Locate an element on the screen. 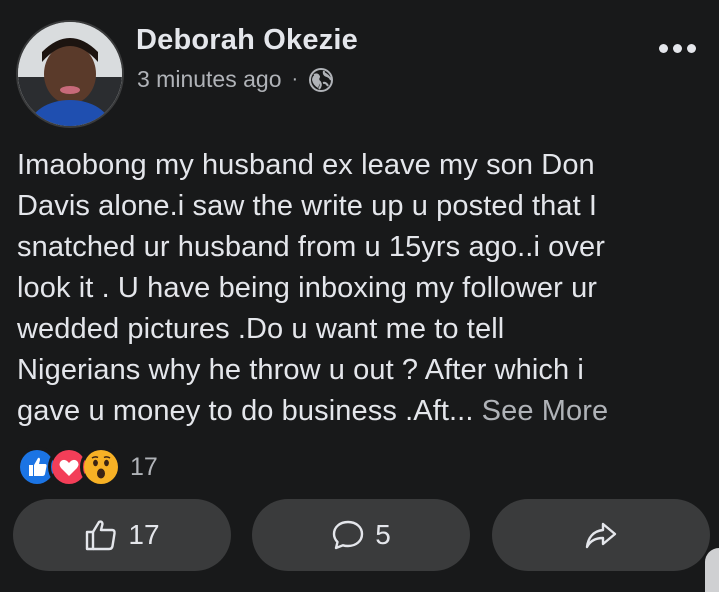 Image resolution: width=719 pixels, height=592 pixels. thumbs-up-icon is located at coordinates (101, 535).